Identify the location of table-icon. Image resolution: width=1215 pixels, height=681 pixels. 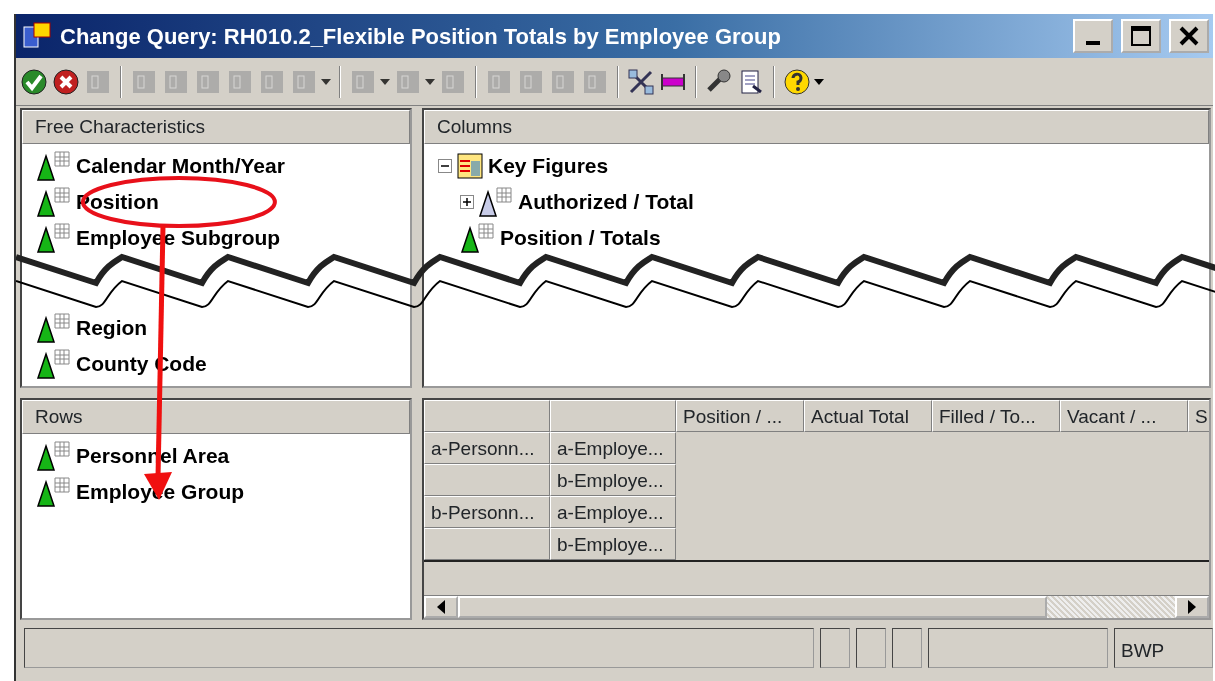
(470, 166).